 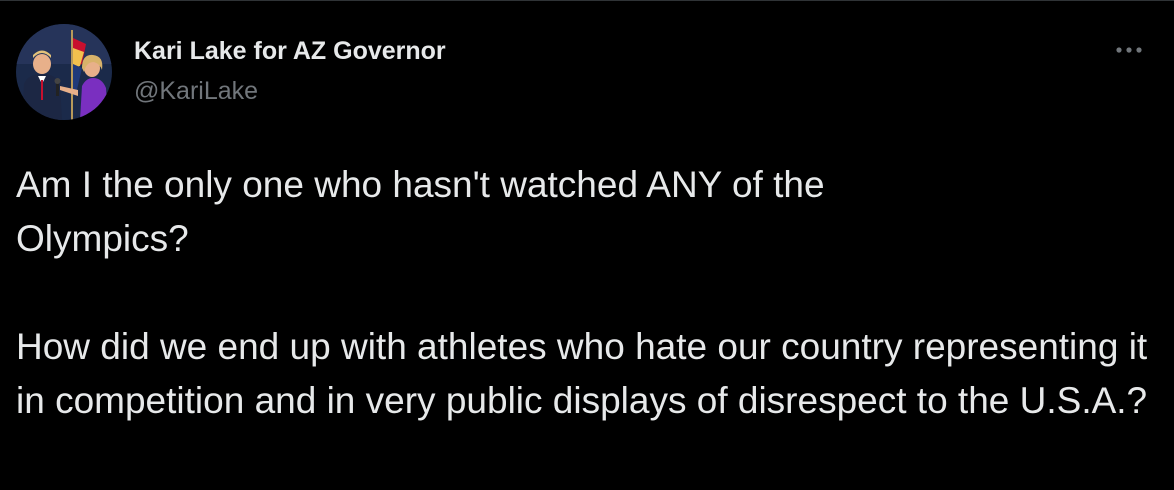 I want to click on more-horizontal-icon, so click(x=1129, y=50).